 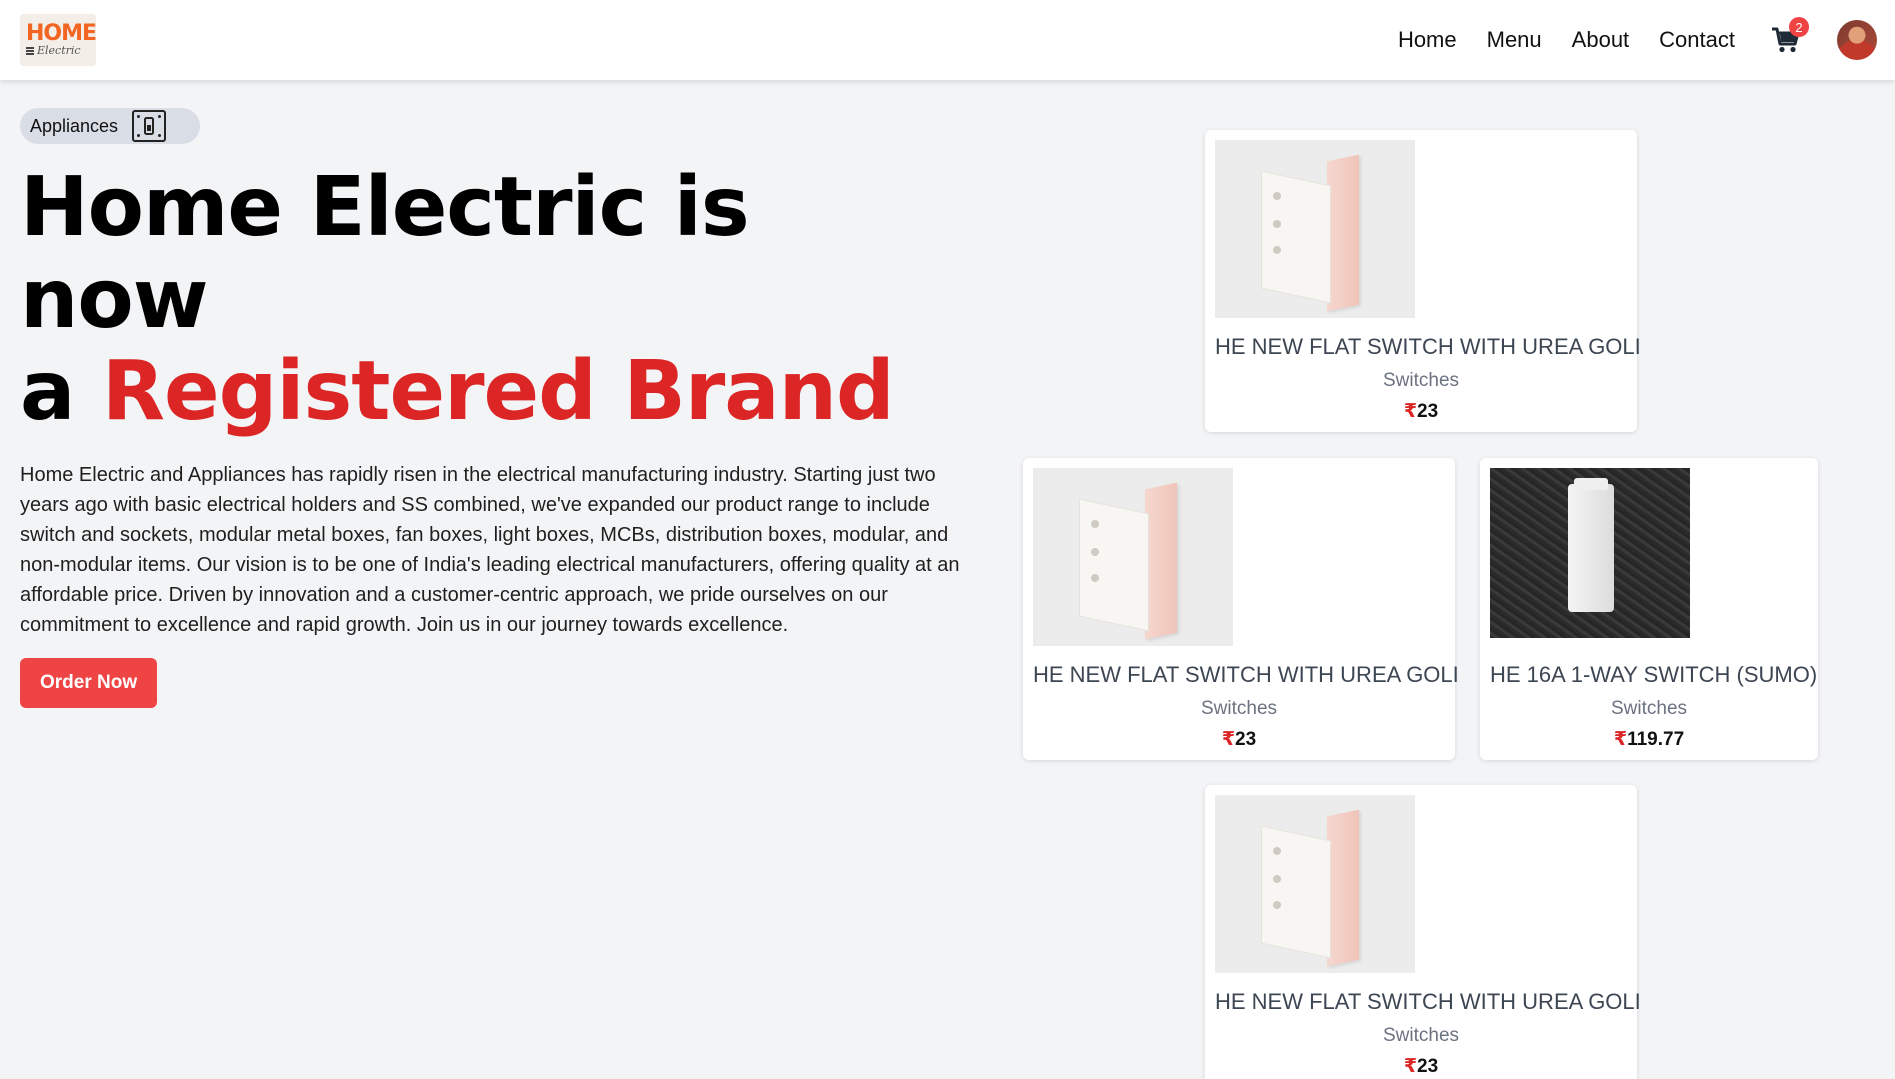 What do you see at coordinates (1654, 674) in the screenshot?
I see `product-name: HE 16A 1-WAY SWITCH (SUMO)` at bounding box center [1654, 674].